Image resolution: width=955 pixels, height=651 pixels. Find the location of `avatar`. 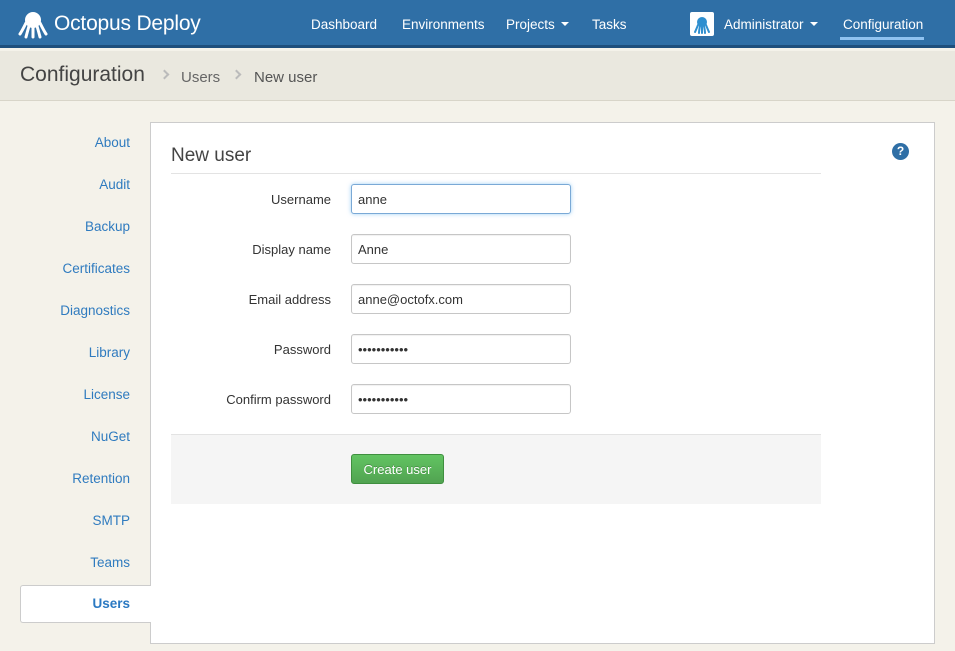

avatar is located at coordinates (702, 24).